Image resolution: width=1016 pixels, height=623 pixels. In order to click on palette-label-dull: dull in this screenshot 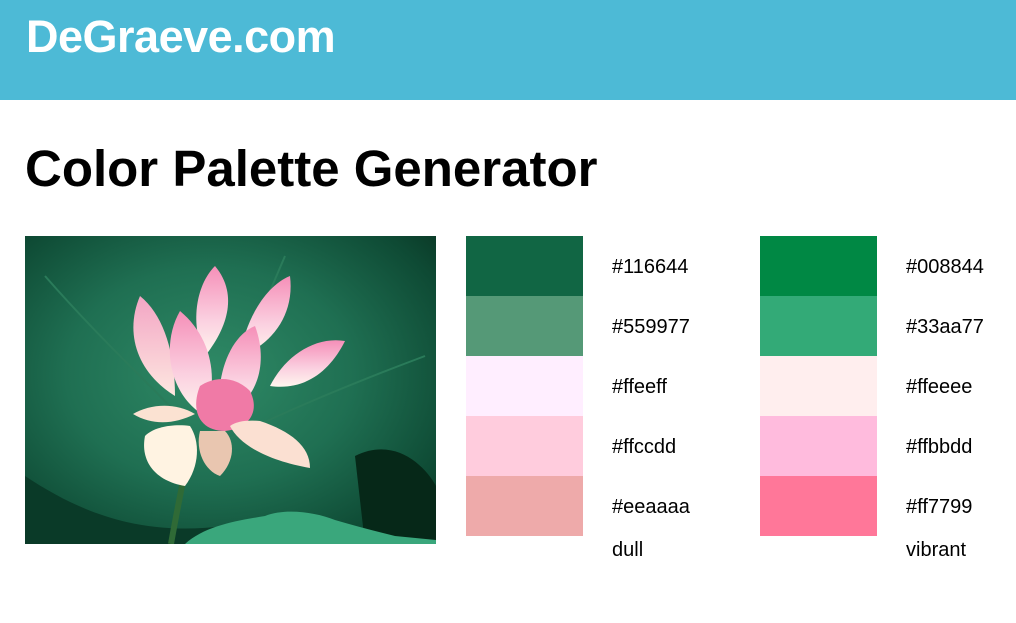, I will do `click(628, 550)`.